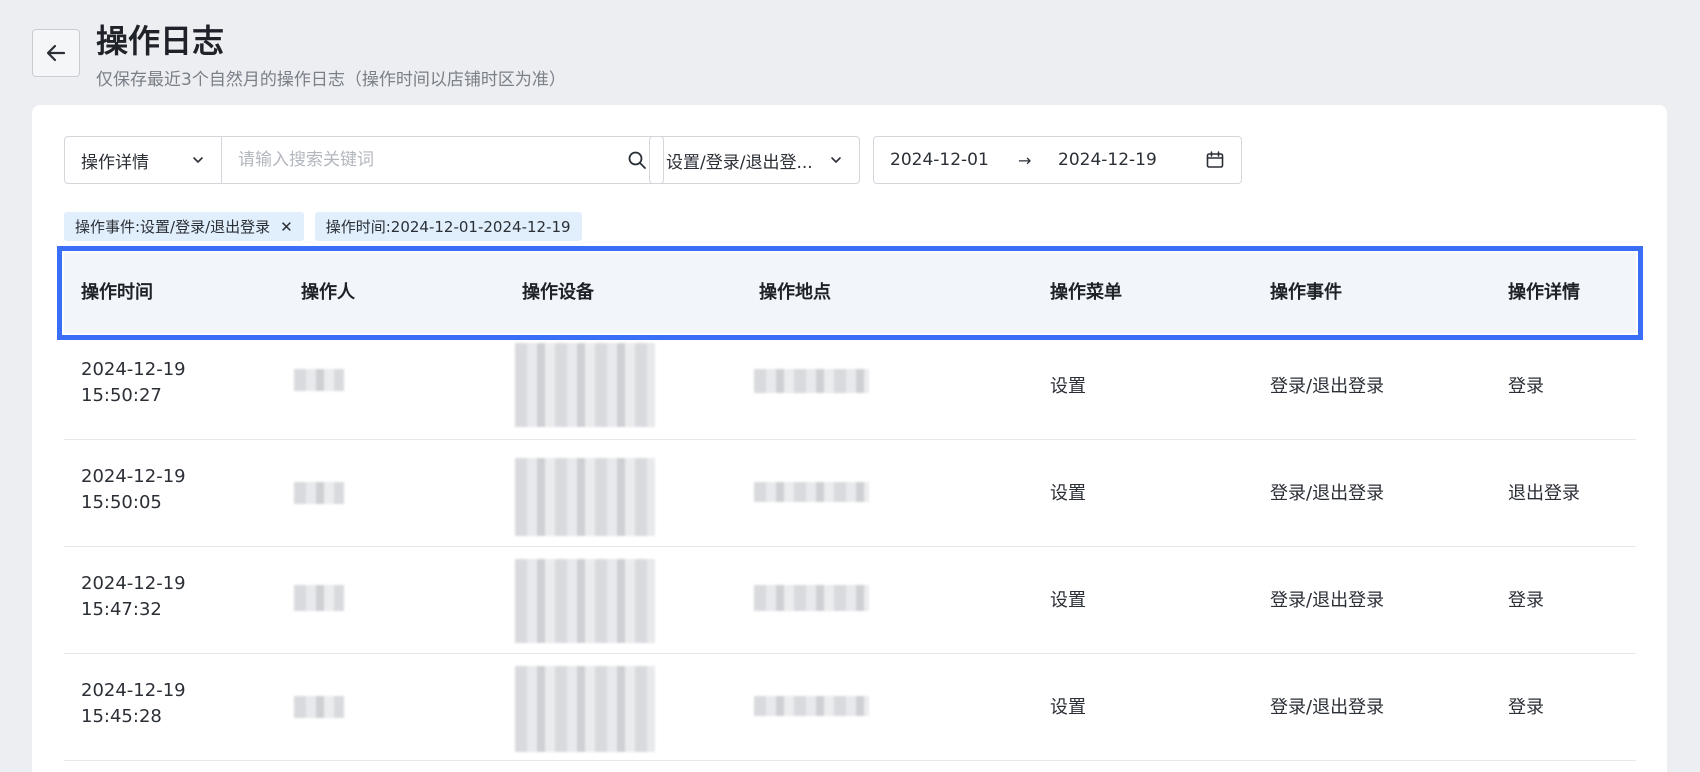 This screenshot has width=1700, height=772. What do you see at coordinates (328, 292) in the screenshot?
I see `column-header-operator: 操作人` at bounding box center [328, 292].